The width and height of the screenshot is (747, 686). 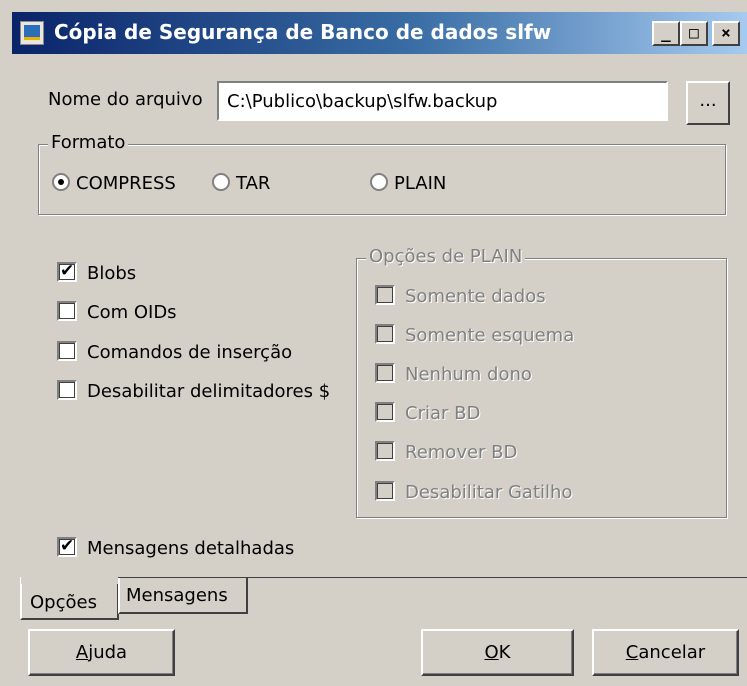 What do you see at coordinates (67, 390) in the screenshot?
I see `checkbox-desabilitar-delimitadores` at bounding box center [67, 390].